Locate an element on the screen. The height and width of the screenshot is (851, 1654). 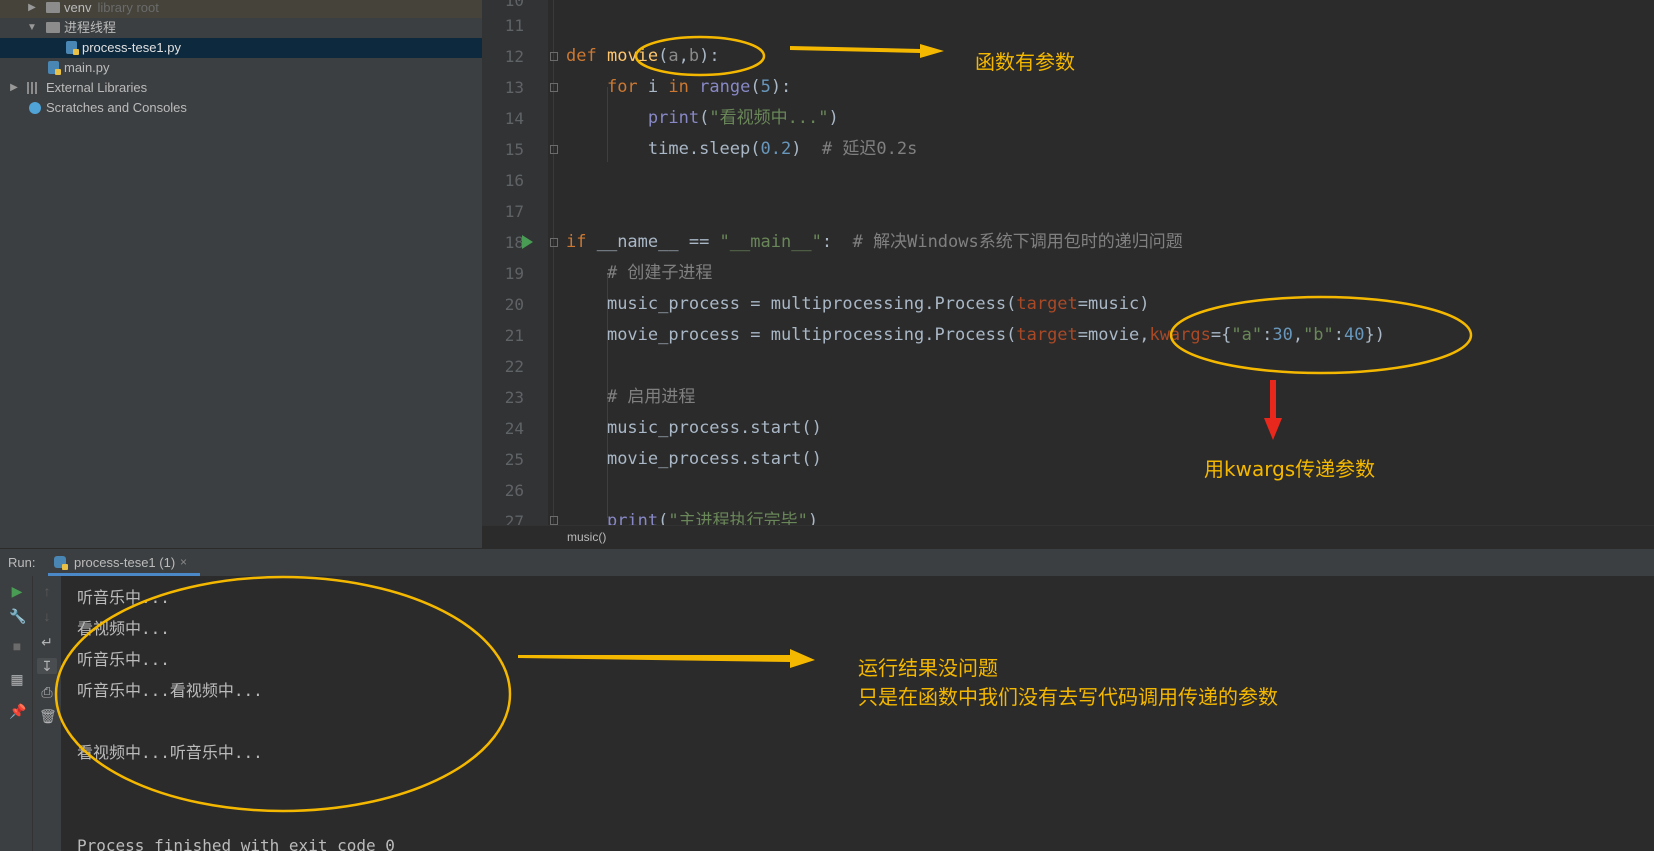
line-number: 23 is located at coordinates (514, 397).